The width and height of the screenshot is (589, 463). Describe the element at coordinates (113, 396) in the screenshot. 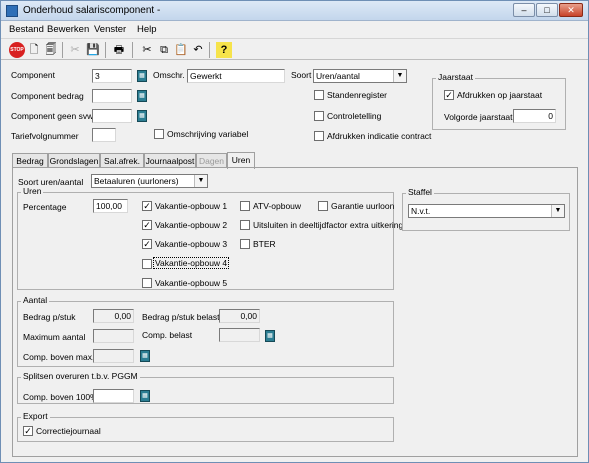

I see `comp-boven-100-input` at that location.